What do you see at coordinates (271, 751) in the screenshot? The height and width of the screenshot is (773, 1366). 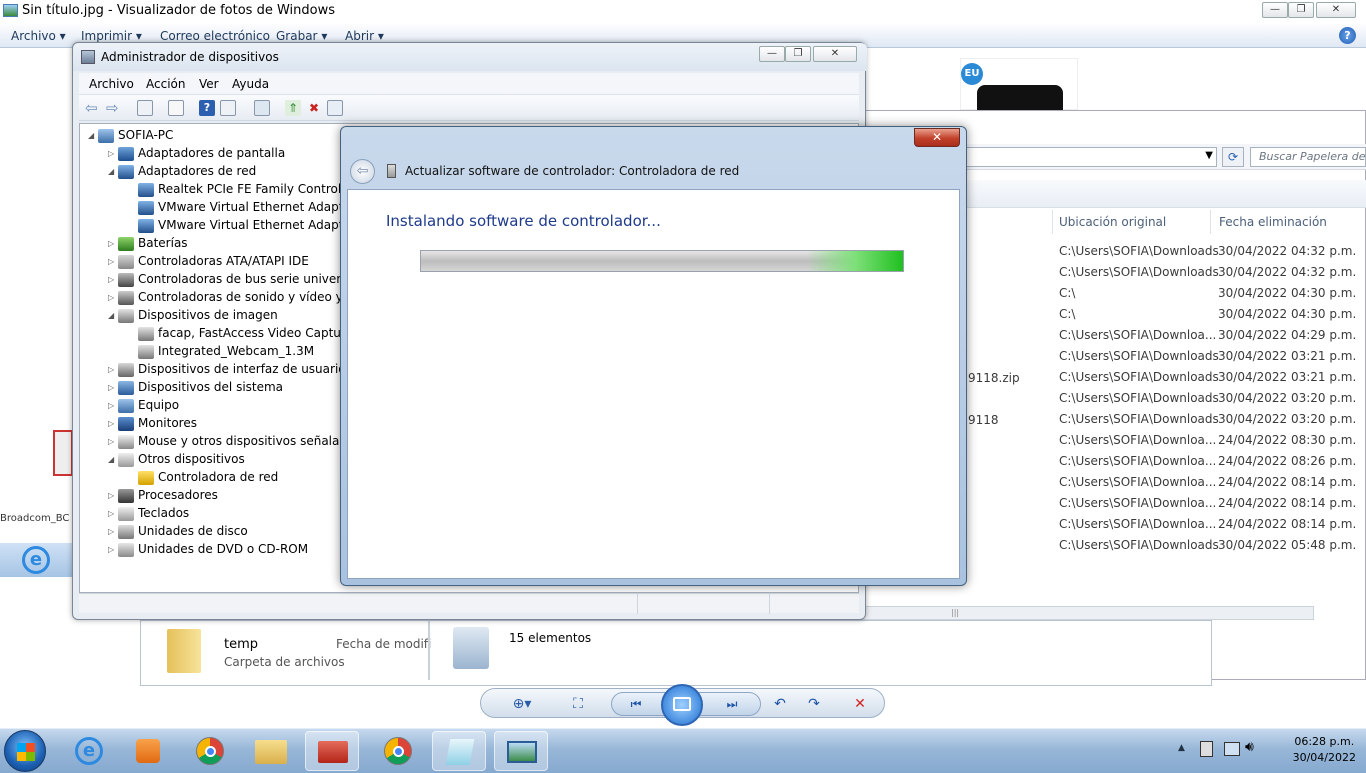 I see `taskbar-explorer` at bounding box center [271, 751].